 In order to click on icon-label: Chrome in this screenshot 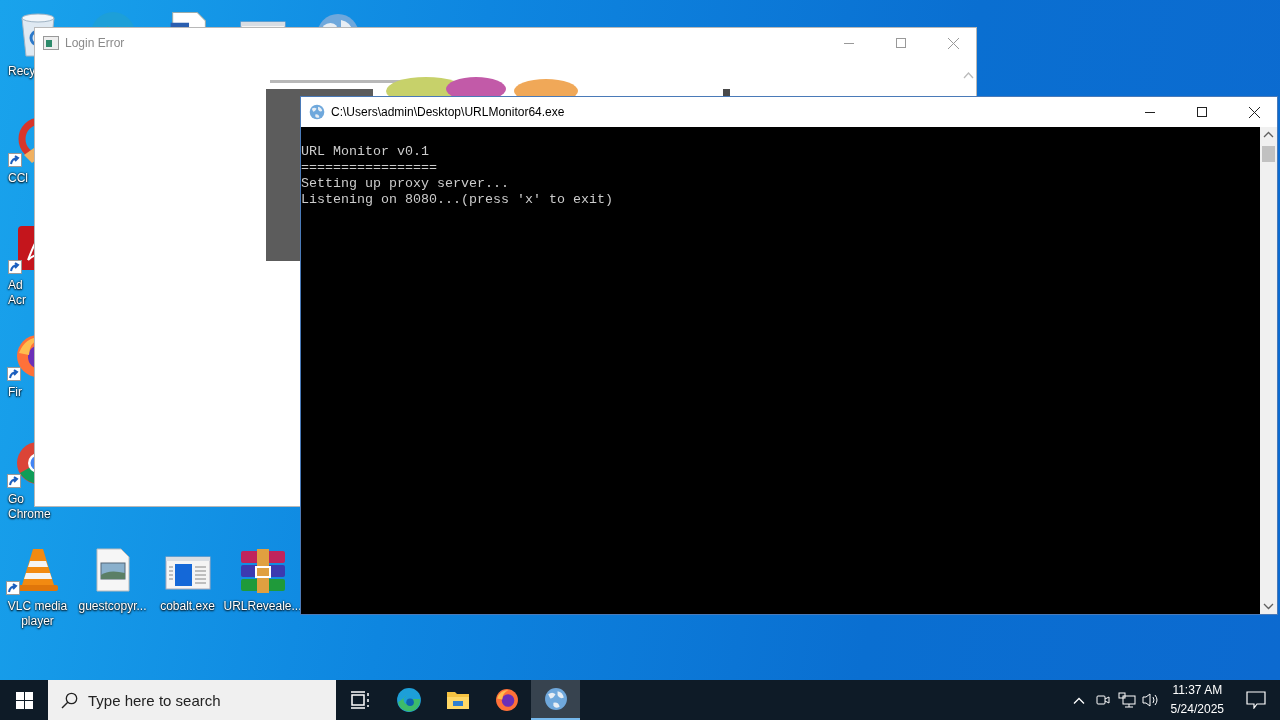, I will do `click(29, 514)`.